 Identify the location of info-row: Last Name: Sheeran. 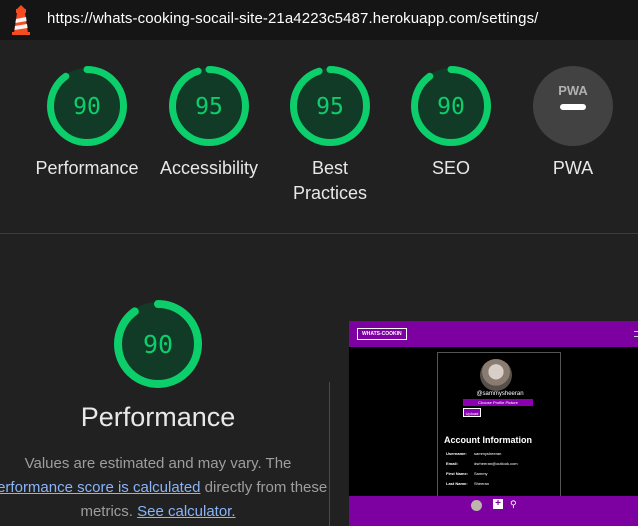
(468, 483).